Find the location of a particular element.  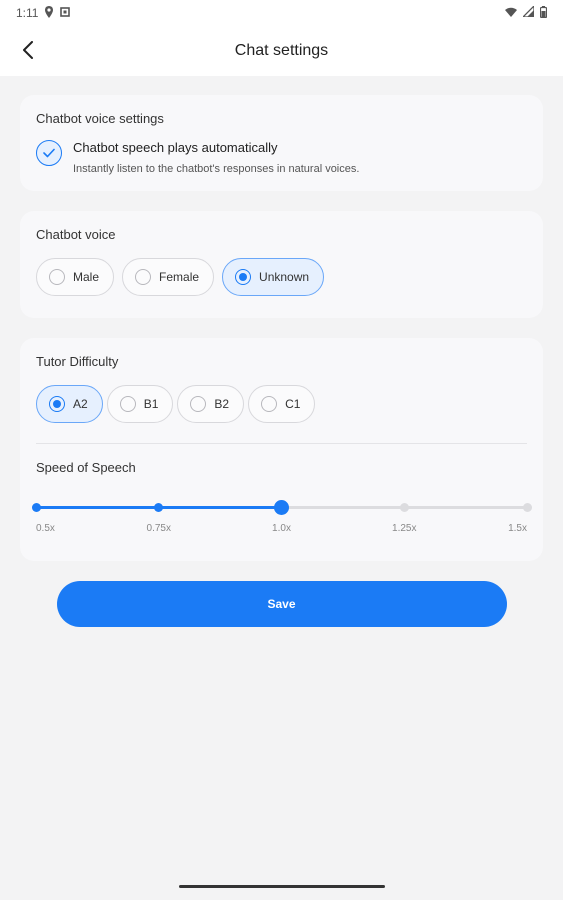

back-button is located at coordinates (28, 50).